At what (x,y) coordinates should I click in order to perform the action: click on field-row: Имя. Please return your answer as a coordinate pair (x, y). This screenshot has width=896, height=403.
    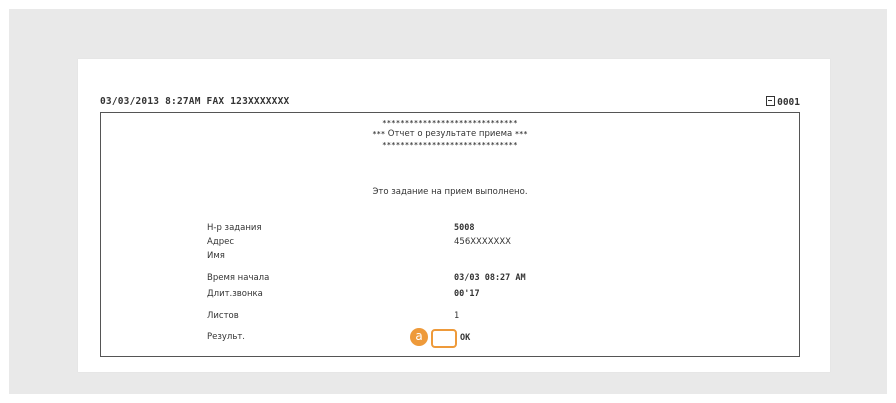
    Looking at the image, I should click on (450, 257).